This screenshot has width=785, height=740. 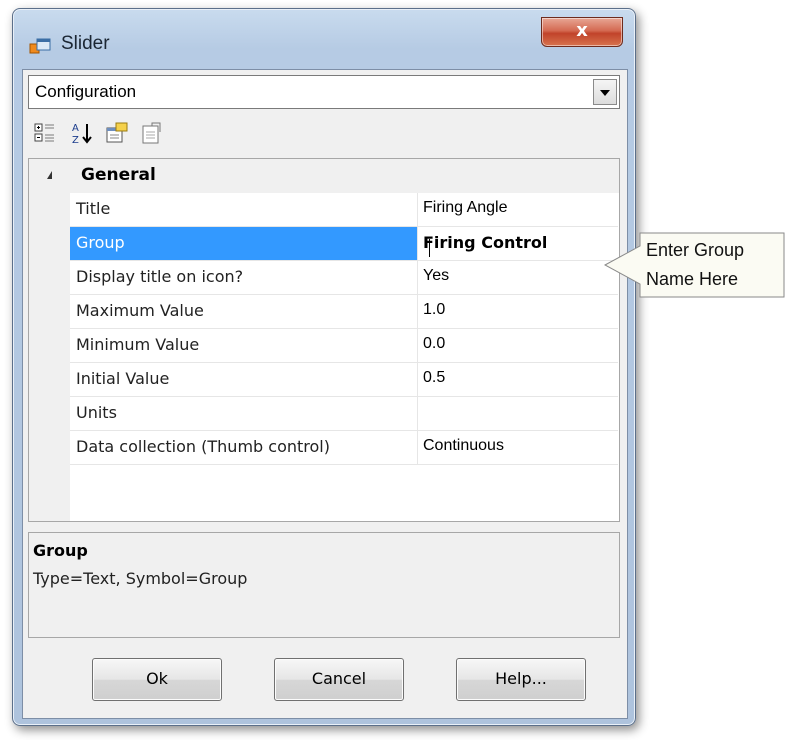 I want to click on app-window-icon, so click(x=40, y=46).